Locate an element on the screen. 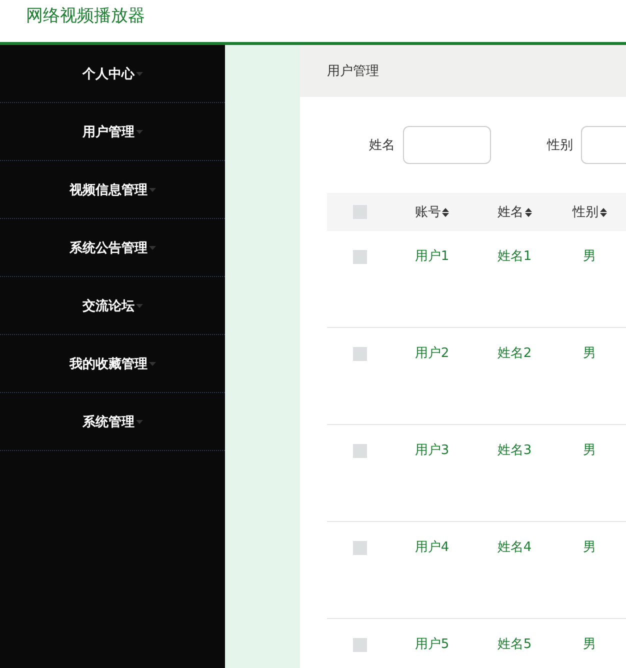 This screenshot has height=668, width=626. table-cell-text: 用户2 is located at coordinates (432, 353).